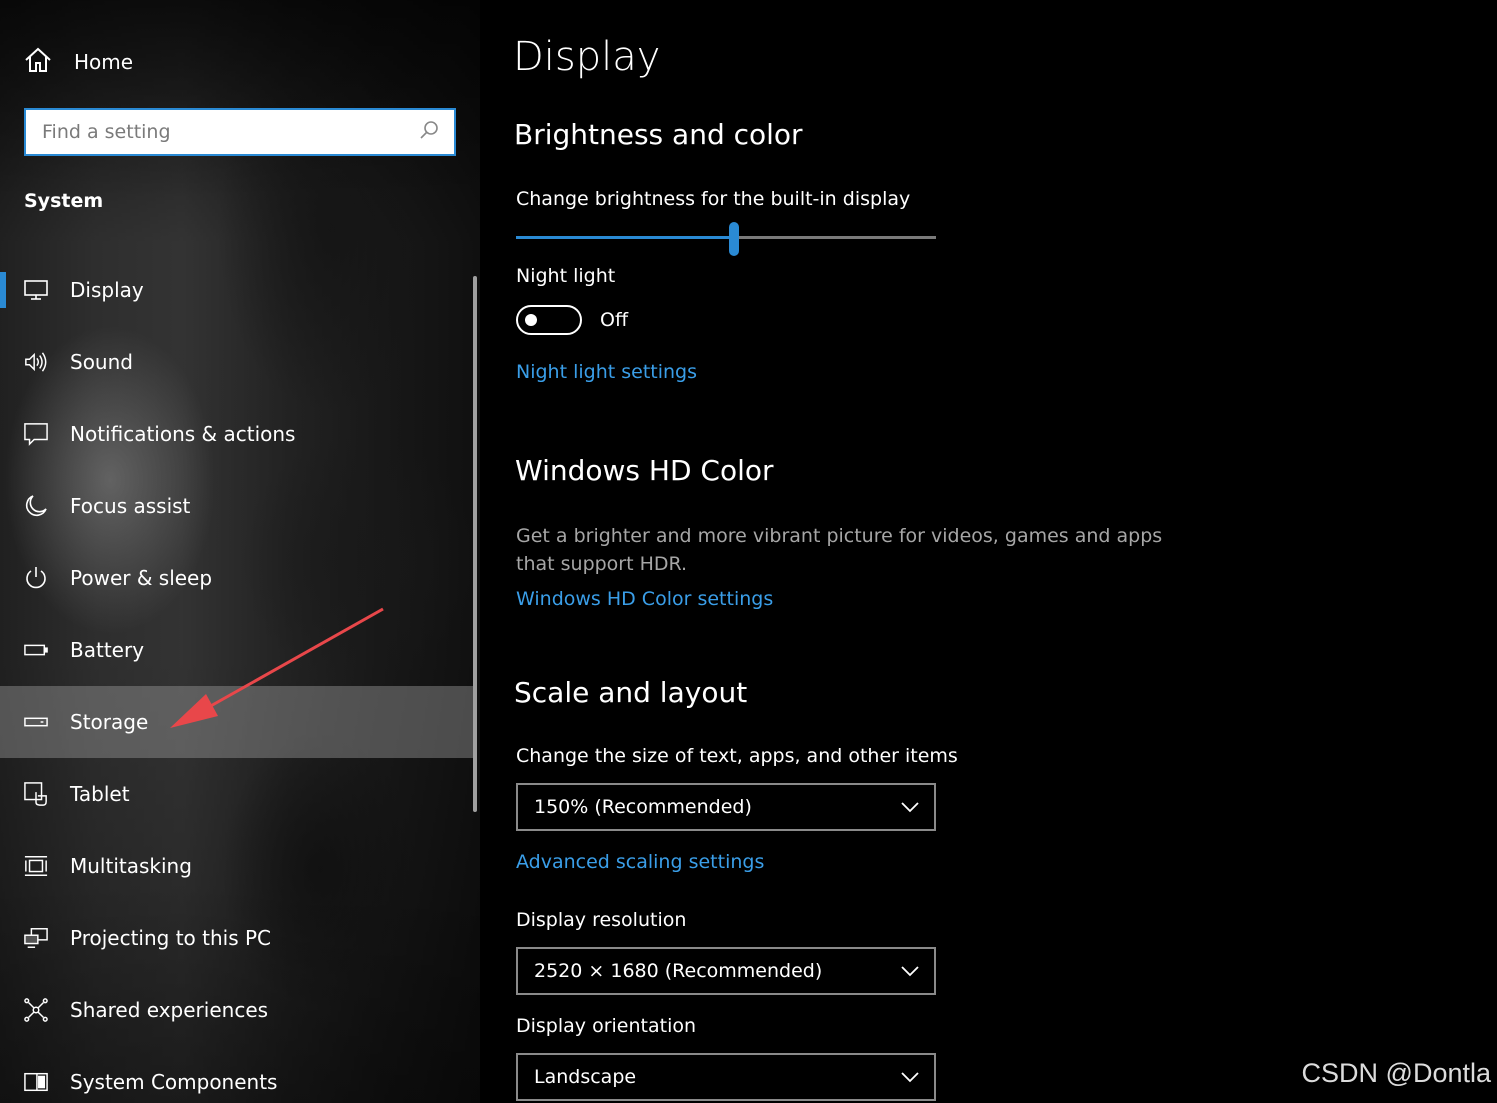 This screenshot has height=1103, width=1497. Describe the element at coordinates (678, 971) in the screenshot. I see `dropdown-value: 2520 × 1680 (Recommended)` at that location.